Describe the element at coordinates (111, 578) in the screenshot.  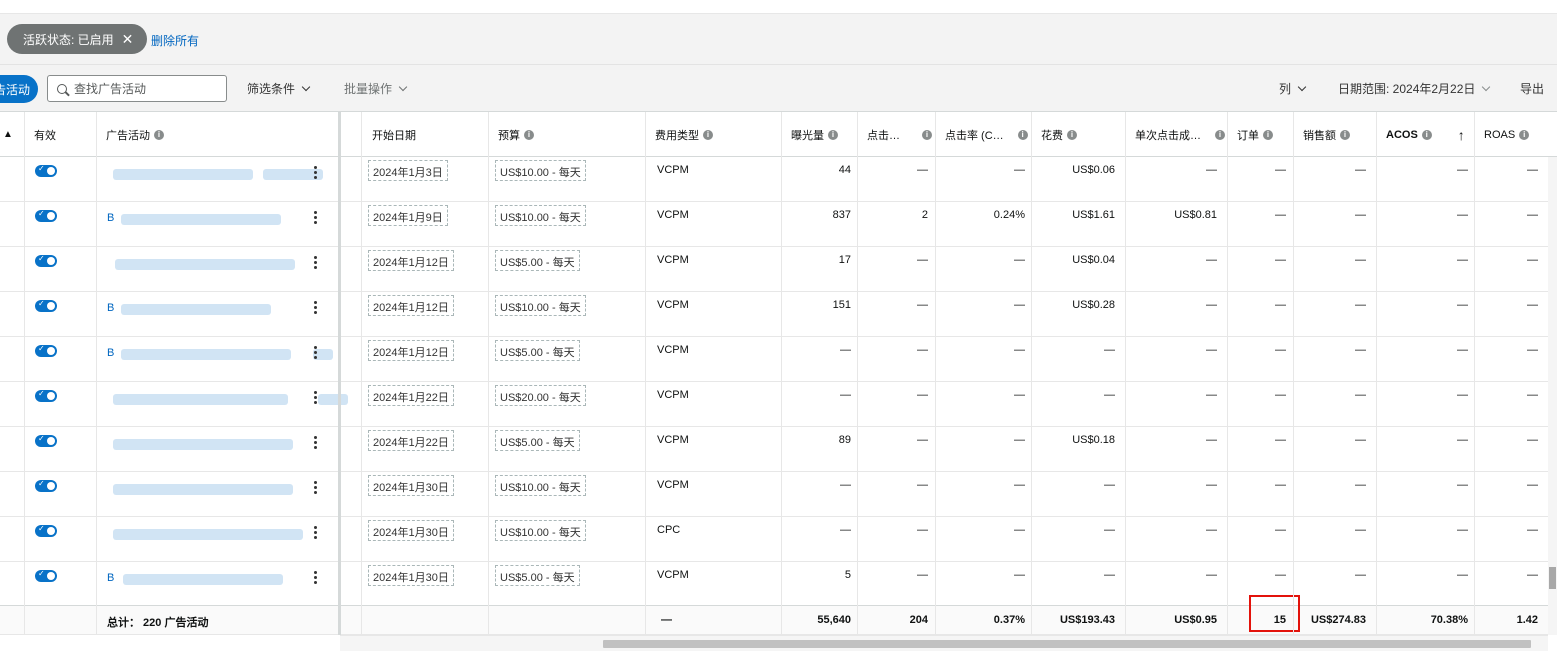
I see `campaign-name: B` at that location.